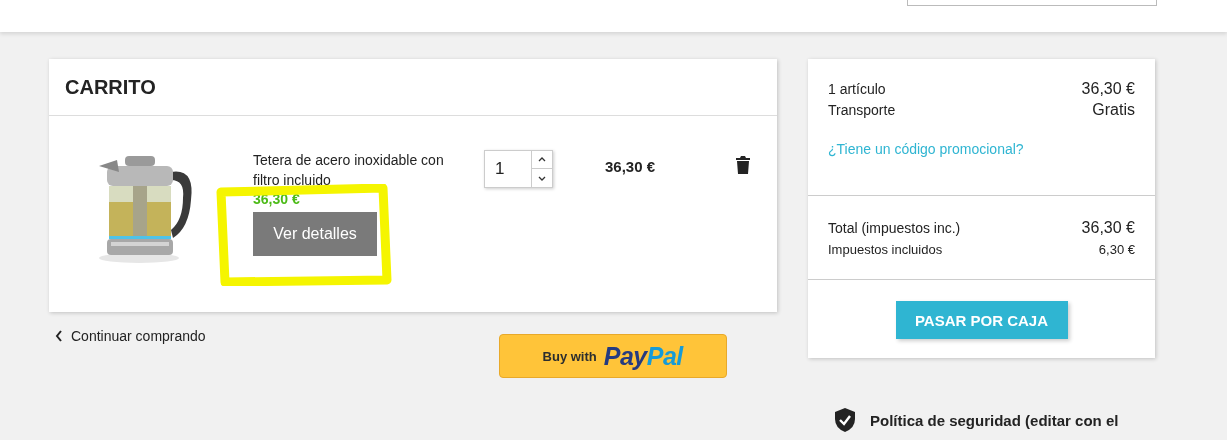 This screenshot has width=1227, height=440. What do you see at coordinates (315, 234) in the screenshot?
I see `details-button: Ver detalles` at bounding box center [315, 234].